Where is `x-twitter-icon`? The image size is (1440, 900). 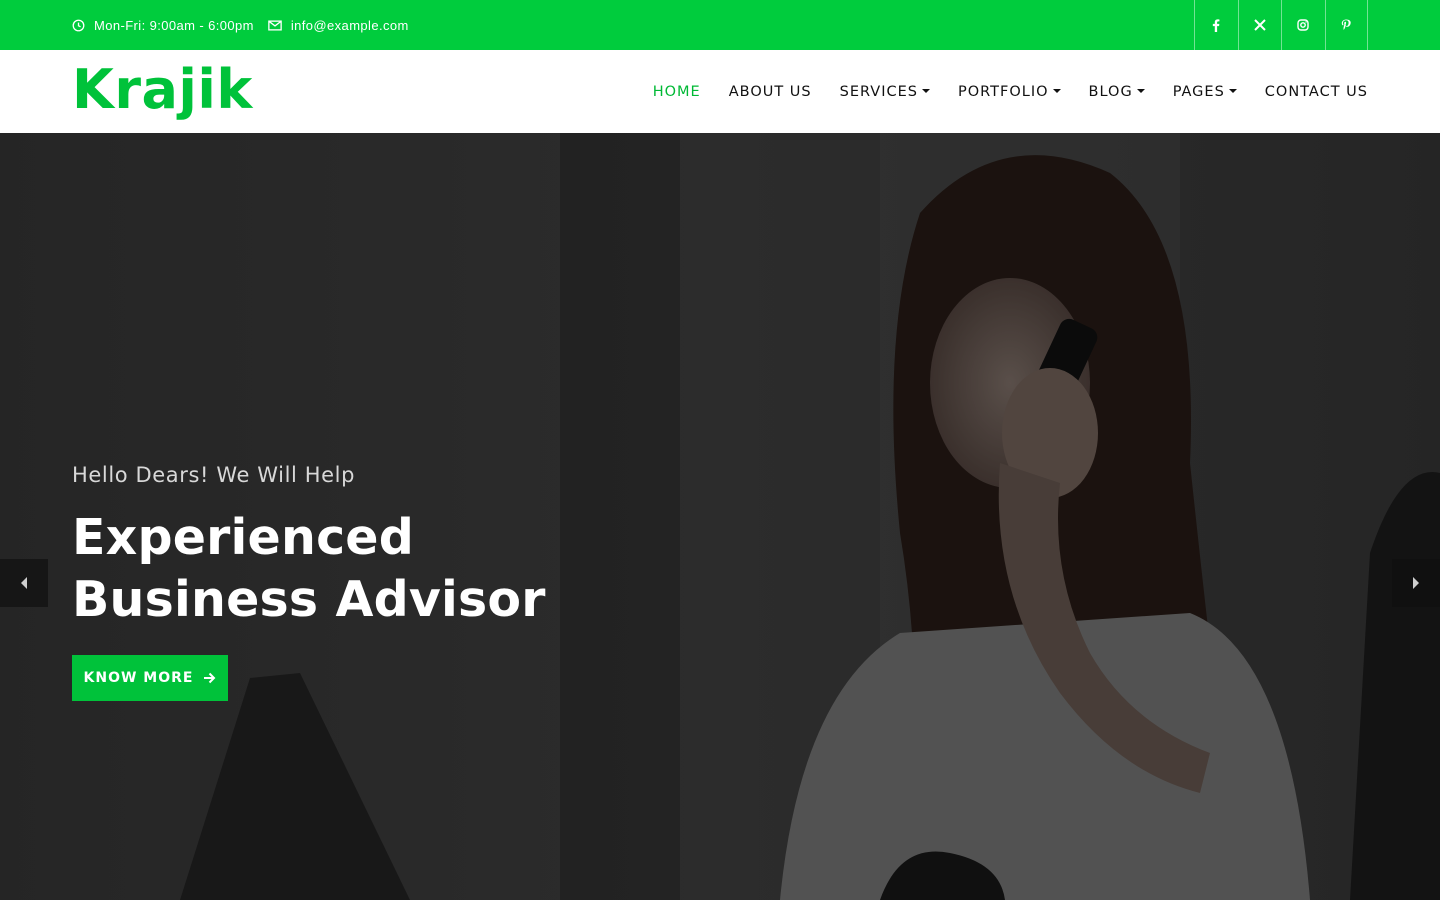
x-twitter-icon is located at coordinates (1260, 25).